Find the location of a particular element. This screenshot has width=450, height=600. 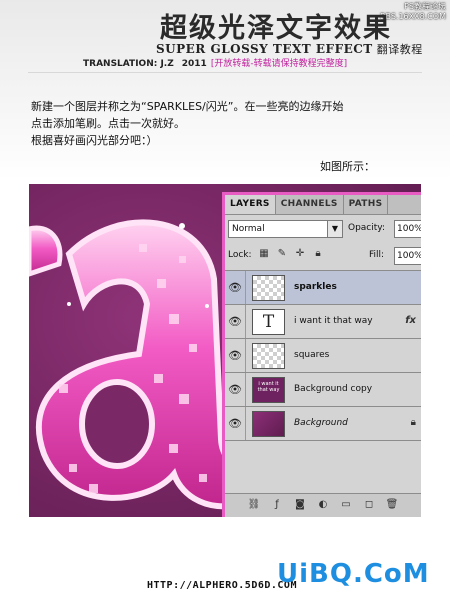

adjustment-icon: ◐ is located at coordinates (323, 504).